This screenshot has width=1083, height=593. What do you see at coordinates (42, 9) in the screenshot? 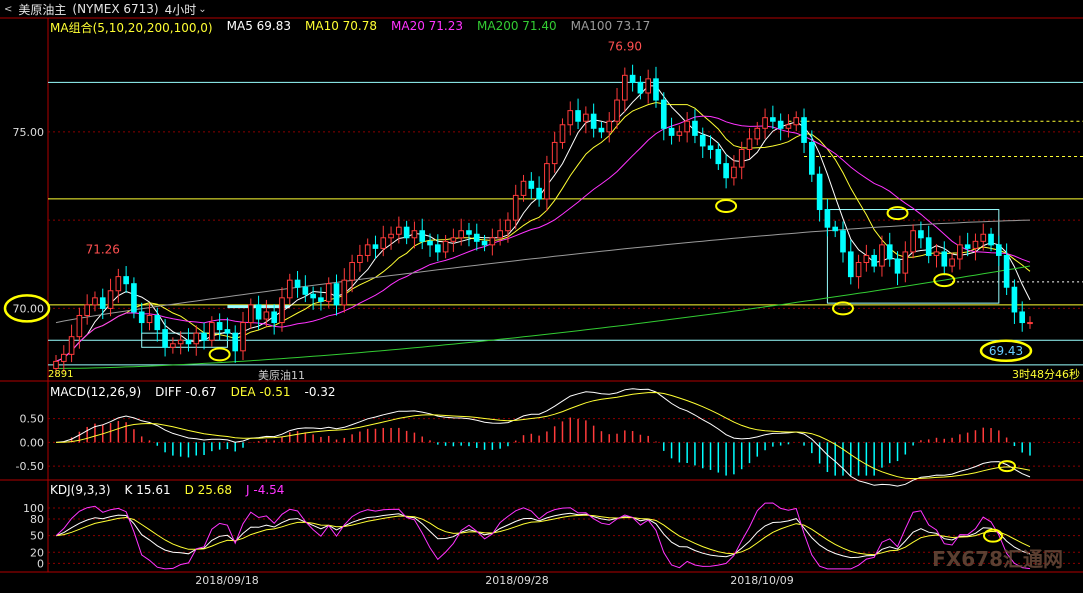
I see `symbol-name: 美原油主` at bounding box center [42, 9].